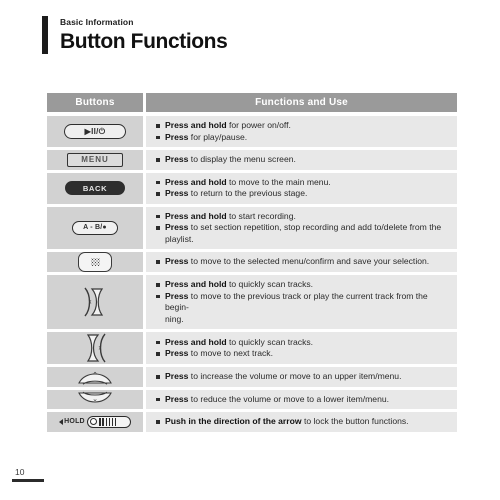  I want to click on next-track-button: ›, so click(95, 348).